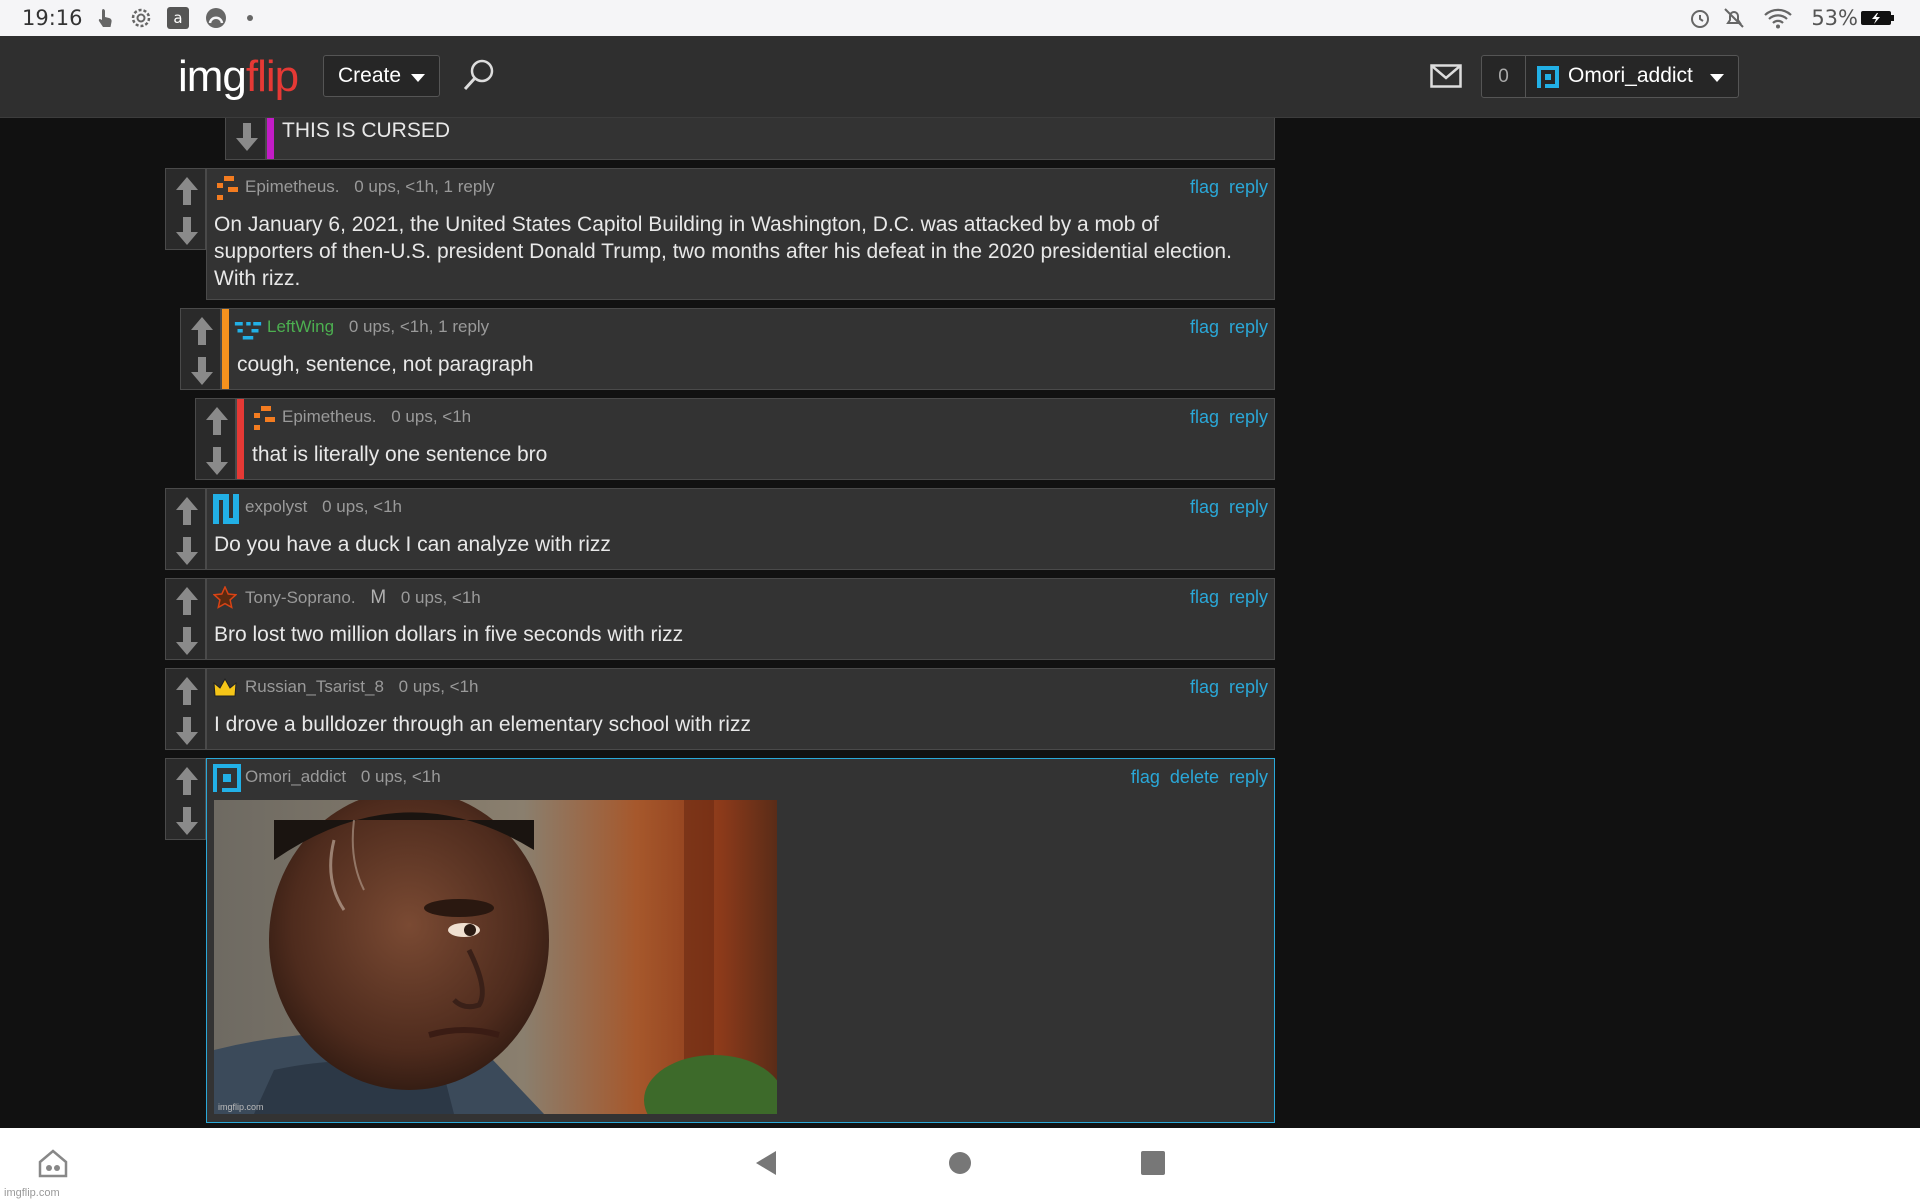 Image resolution: width=1920 pixels, height=1200 pixels. What do you see at coordinates (225, 597) in the screenshot?
I see `star-avatar-icon` at bounding box center [225, 597].